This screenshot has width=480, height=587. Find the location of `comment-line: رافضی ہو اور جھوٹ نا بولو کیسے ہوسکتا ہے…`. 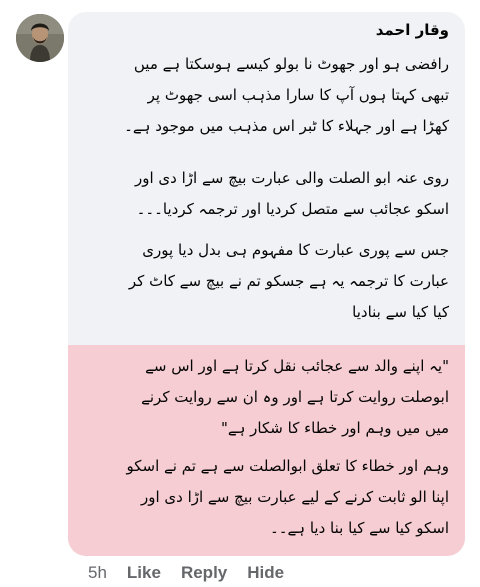

comment-line: رافضی ہو اور جھوٹ نا بولو کیسے ہوسکتا ہے… is located at coordinates (291, 64).